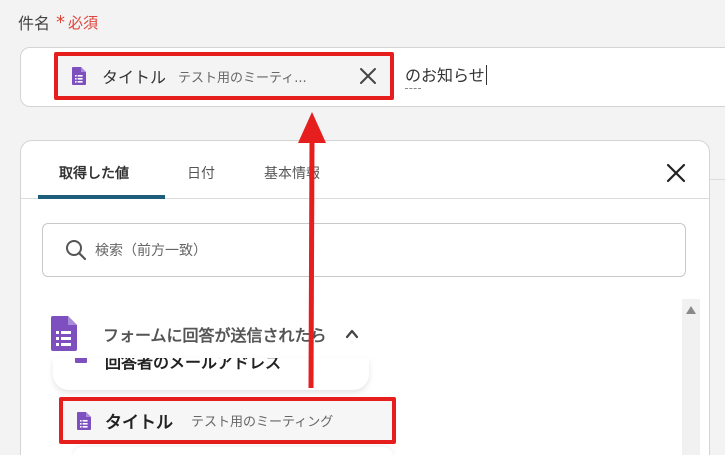 The height and width of the screenshot is (455, 725). I want to click on list-item-value: テスト用のミーティング, so click(262, 422).